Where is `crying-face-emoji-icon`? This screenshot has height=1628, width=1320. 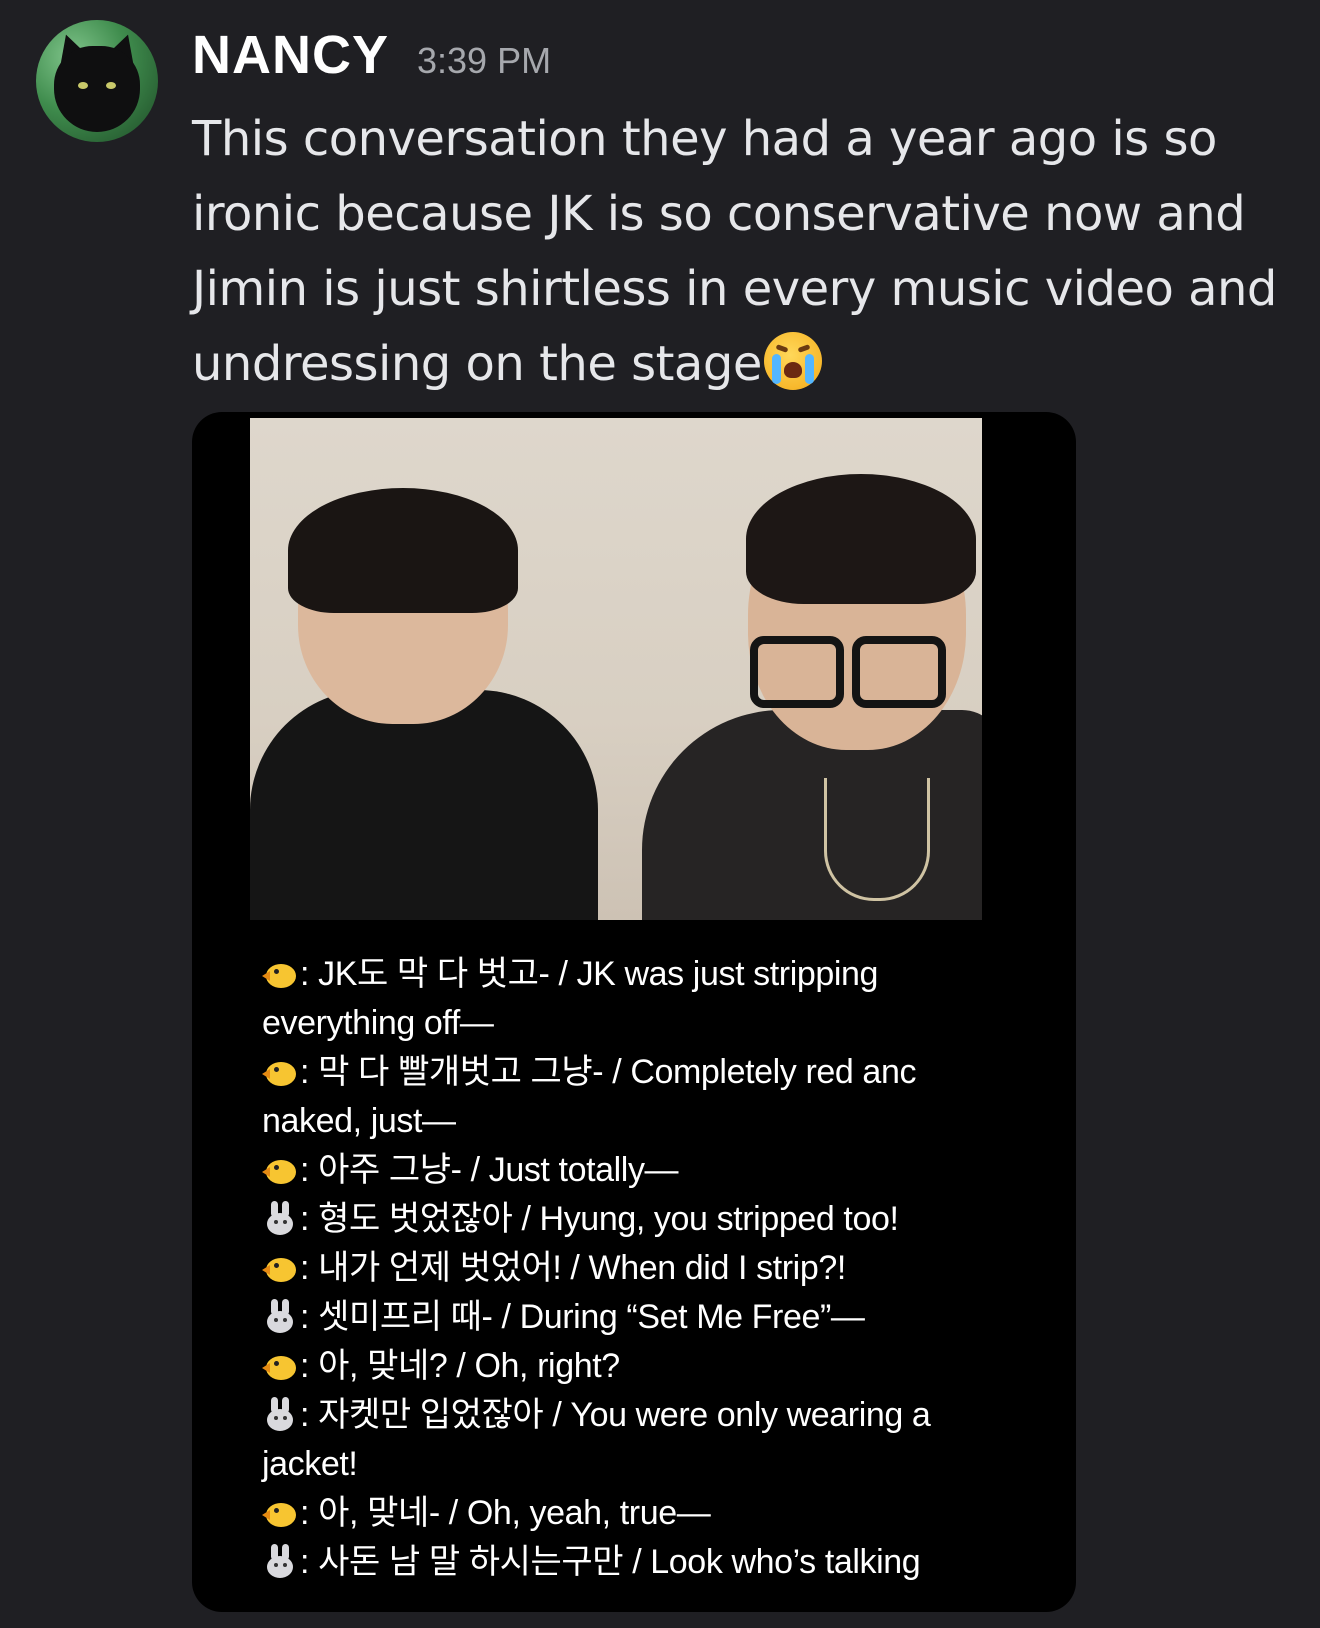
crying-face-emoji-icon is located at coordinates (792, 361).